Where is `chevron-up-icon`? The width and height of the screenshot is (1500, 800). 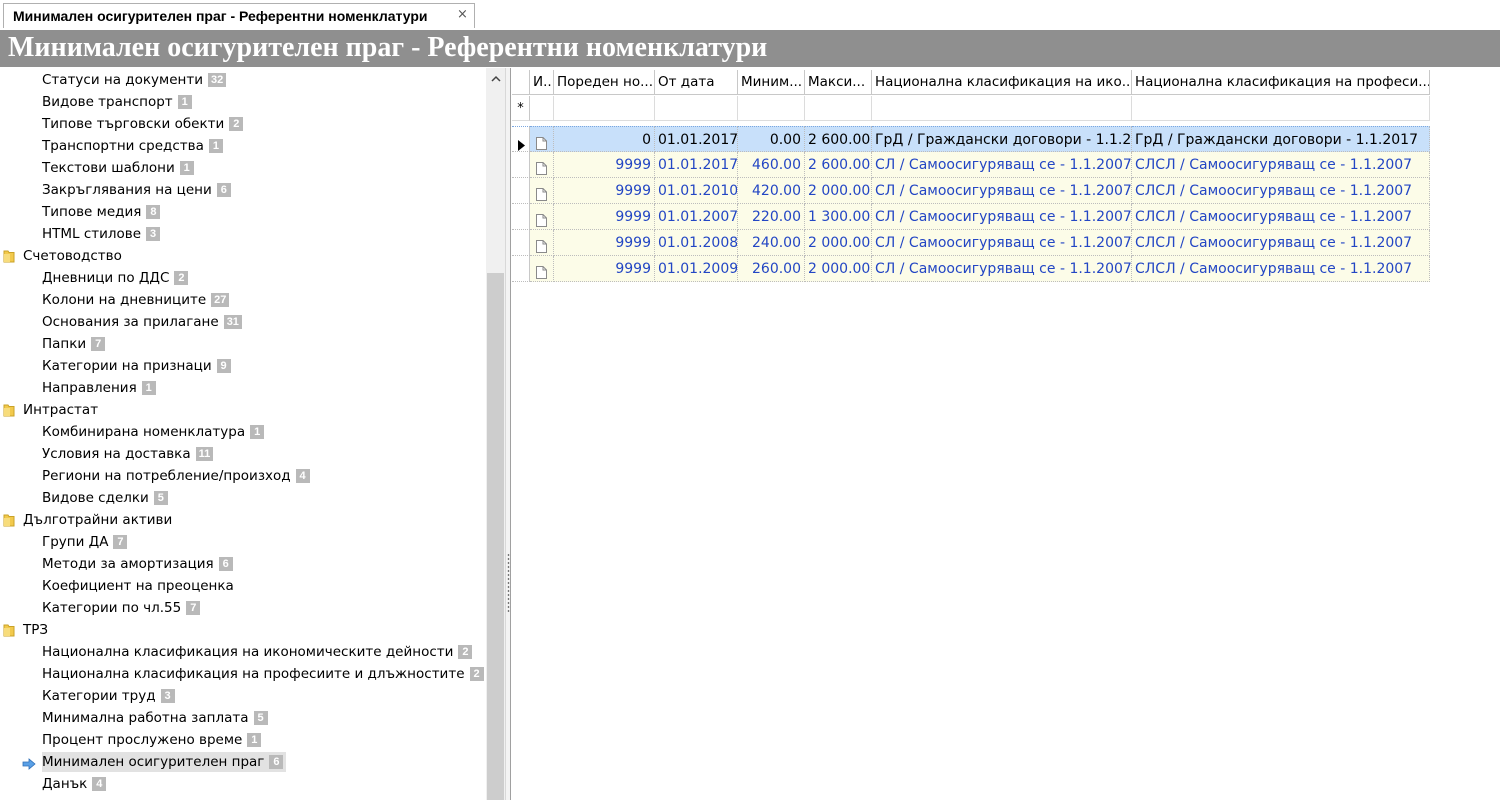 chevron-up-icon is located at coordinates (495, 79).